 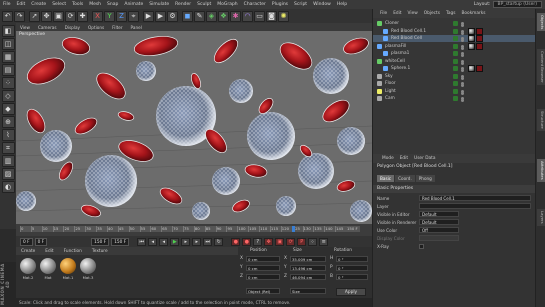 What do you see at coordinates (293, 229) in the screenshot?
I see `timeline-playhead` at bounding box center [293, 229].